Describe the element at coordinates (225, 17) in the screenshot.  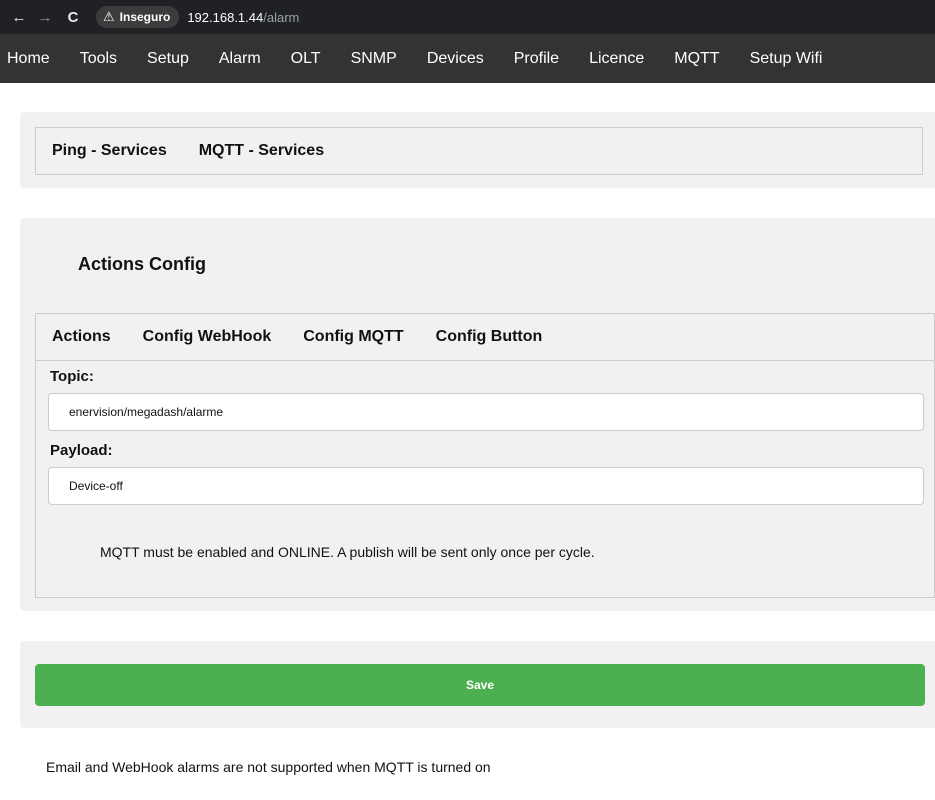
I see `url-host: 192.168.1.44` at that location.